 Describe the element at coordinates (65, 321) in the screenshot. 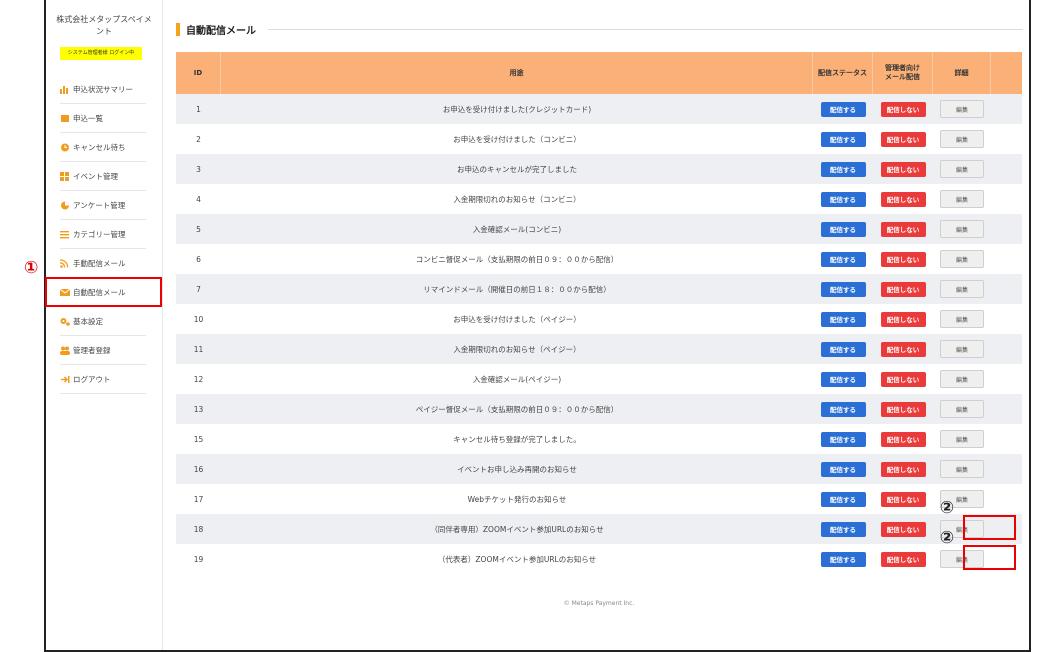

I see `gears-icon` at that location.